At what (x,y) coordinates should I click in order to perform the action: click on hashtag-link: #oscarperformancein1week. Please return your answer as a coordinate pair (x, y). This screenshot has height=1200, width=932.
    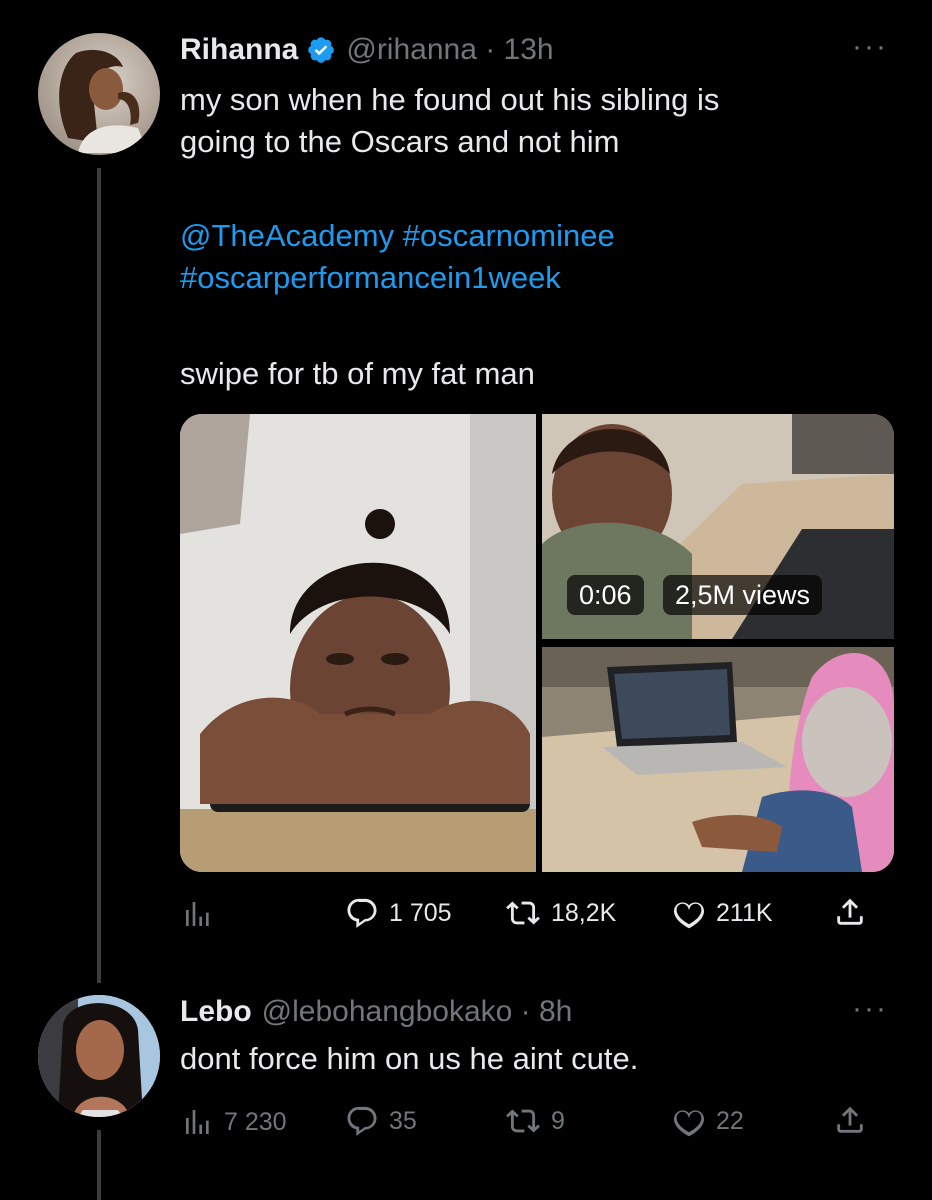
    Looking at the image, I should click on (370, 277).